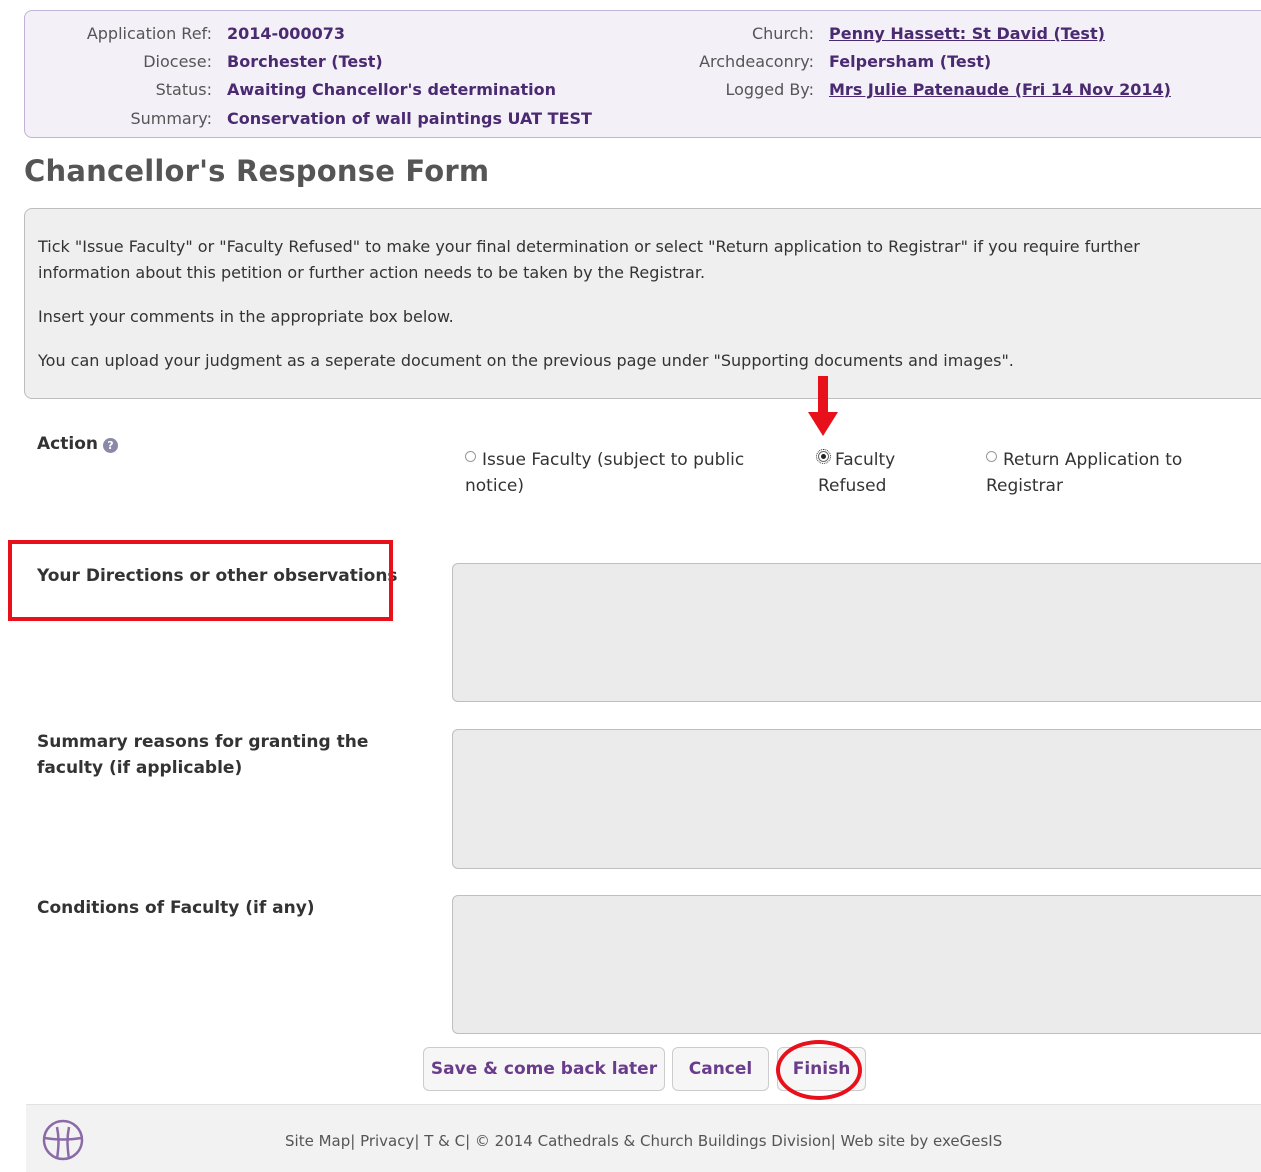 The width and height of the screenshot is (1261, 1172). I want to click on summary-label: Summary:, so click(171, 118).